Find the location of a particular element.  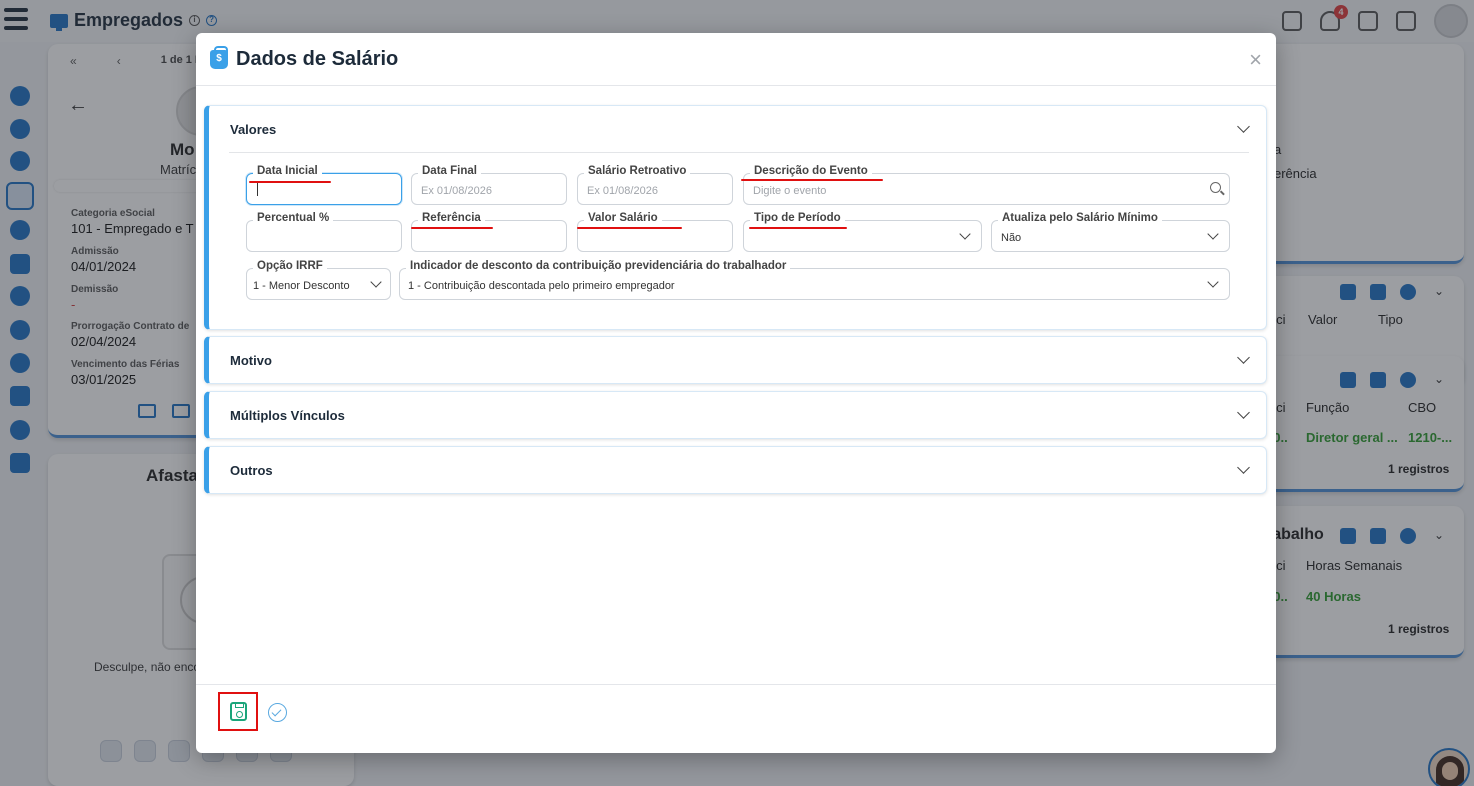

section-multiplos-title: Múltiplos Vínculos is located at coordinates (287, 415).